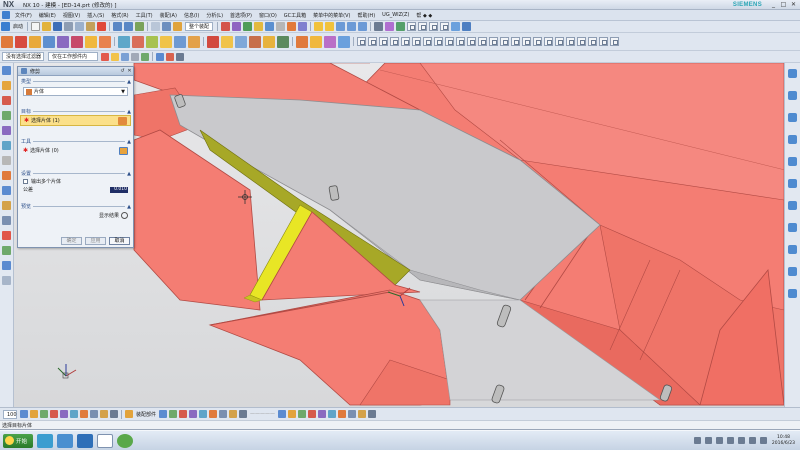 The image size is (800, 450). Describe the element at coordinates (94, 414) in the screenshot. I see `edges-icon` at that location.